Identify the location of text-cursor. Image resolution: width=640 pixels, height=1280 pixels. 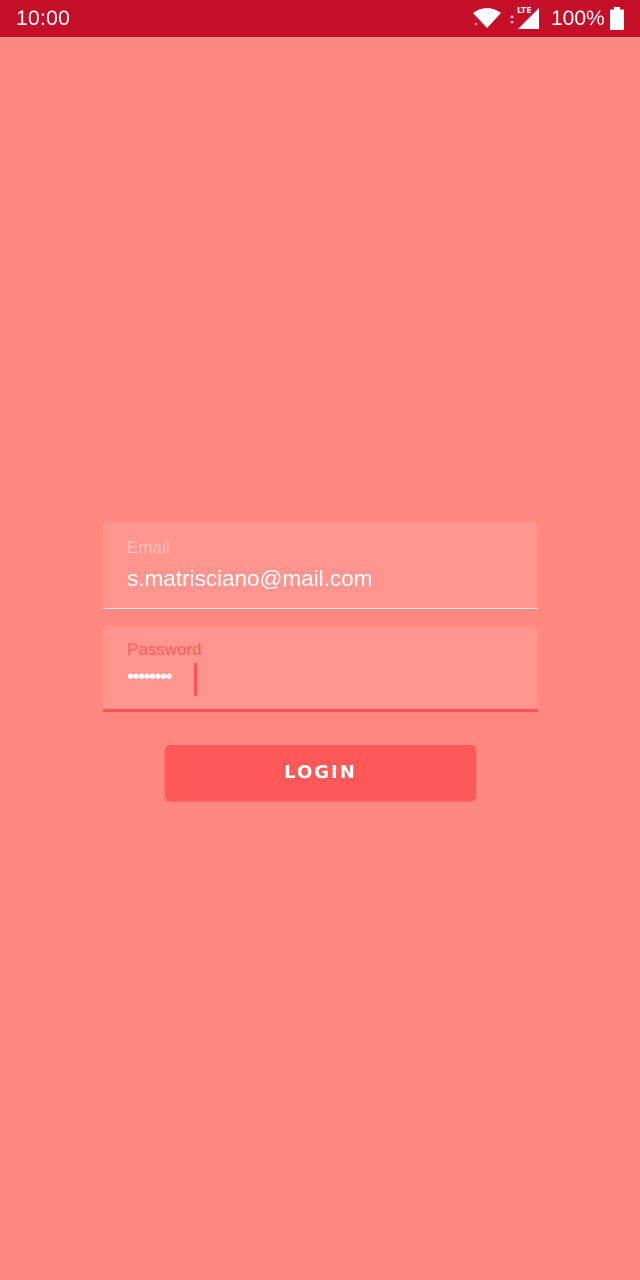
(195, 679).